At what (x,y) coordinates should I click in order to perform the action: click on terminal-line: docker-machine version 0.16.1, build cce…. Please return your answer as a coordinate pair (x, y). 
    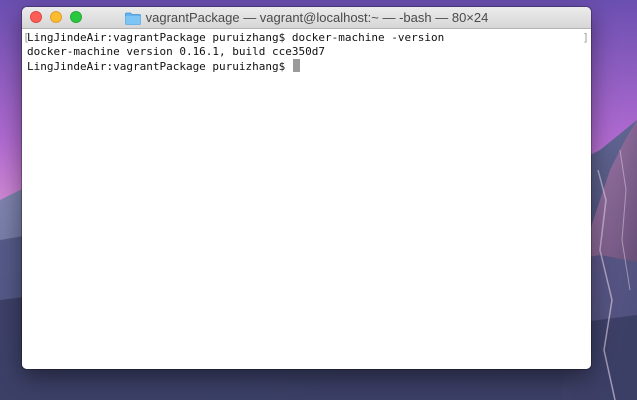
    Looking at the image, I should click on (176, 51).